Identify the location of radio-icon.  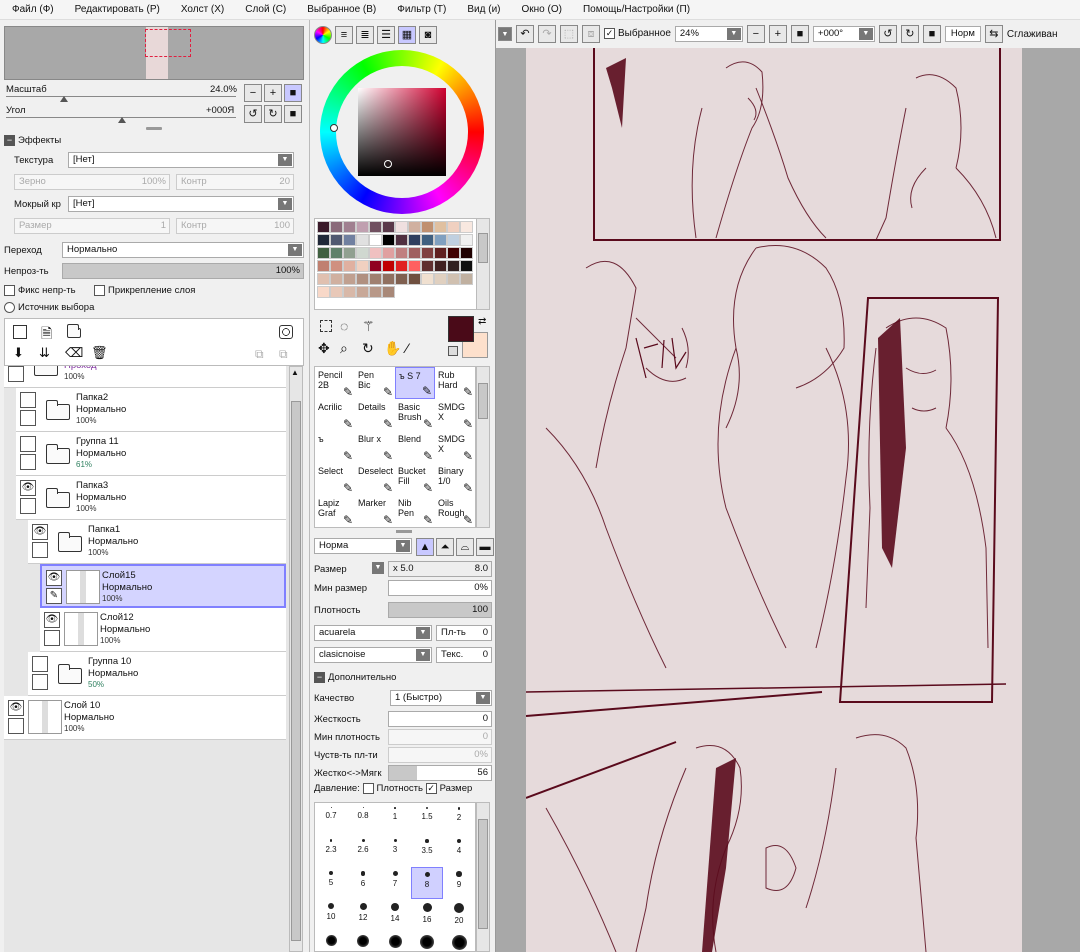
(9, 307).